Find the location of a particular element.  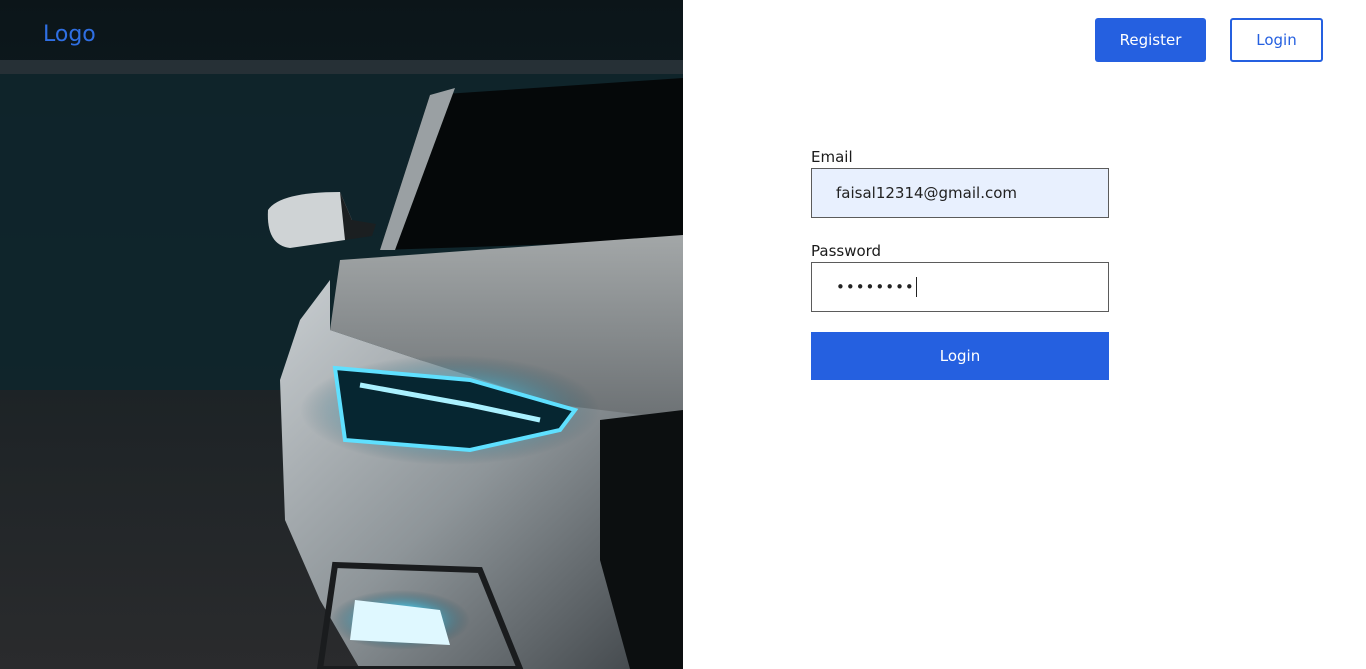

email-field: faisal12314@gmail.com is located at coordinates (960, 193).